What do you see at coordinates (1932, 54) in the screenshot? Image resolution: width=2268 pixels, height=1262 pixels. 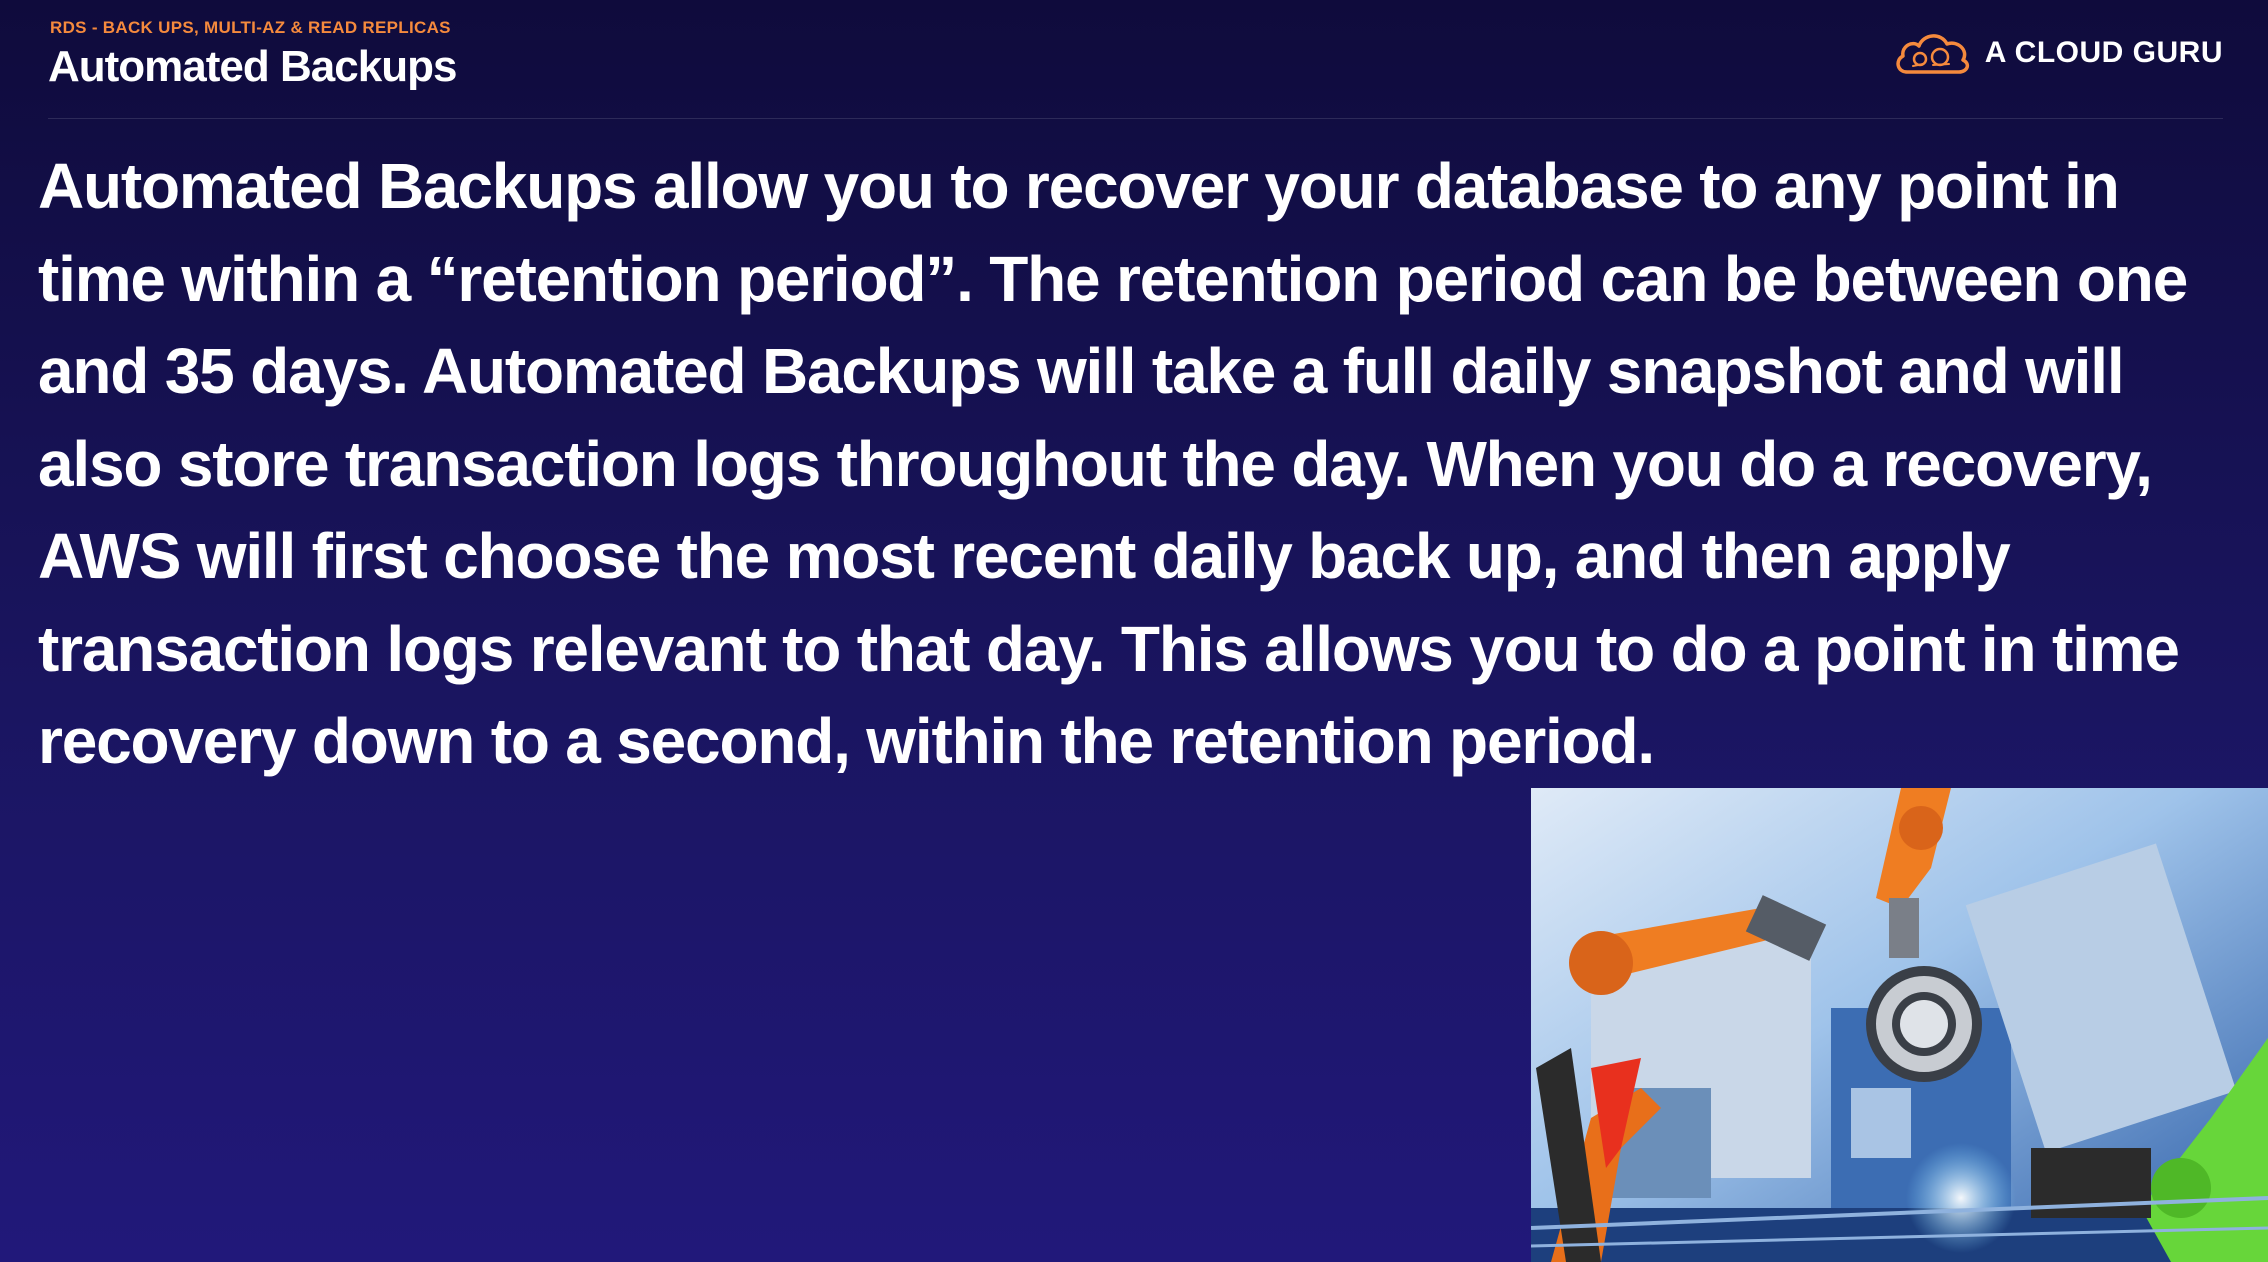 I see `cloud-logo-icon` at bounding box center [1932, 54].